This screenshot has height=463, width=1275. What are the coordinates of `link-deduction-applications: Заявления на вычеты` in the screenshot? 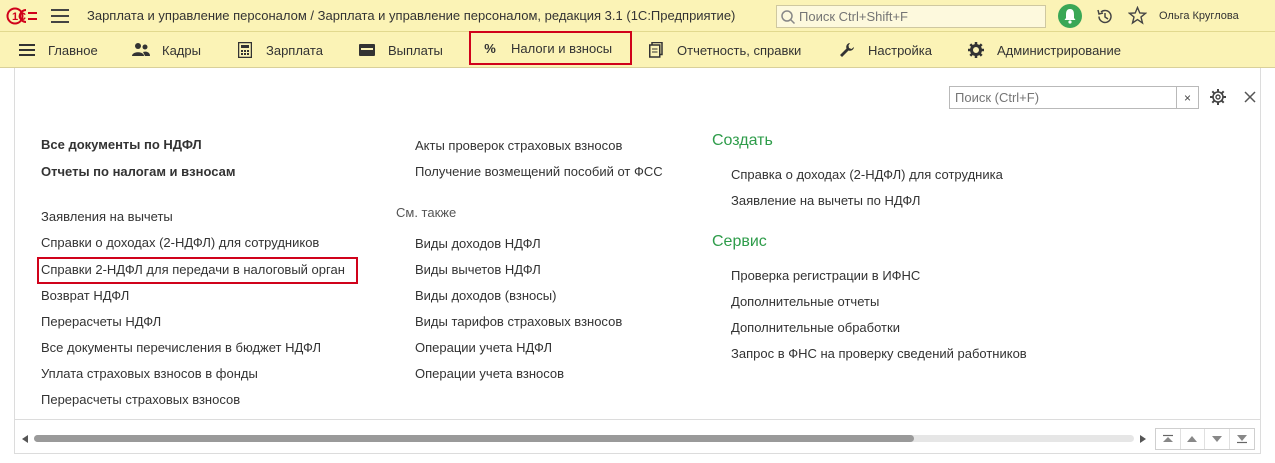 It's located at (107, 216).